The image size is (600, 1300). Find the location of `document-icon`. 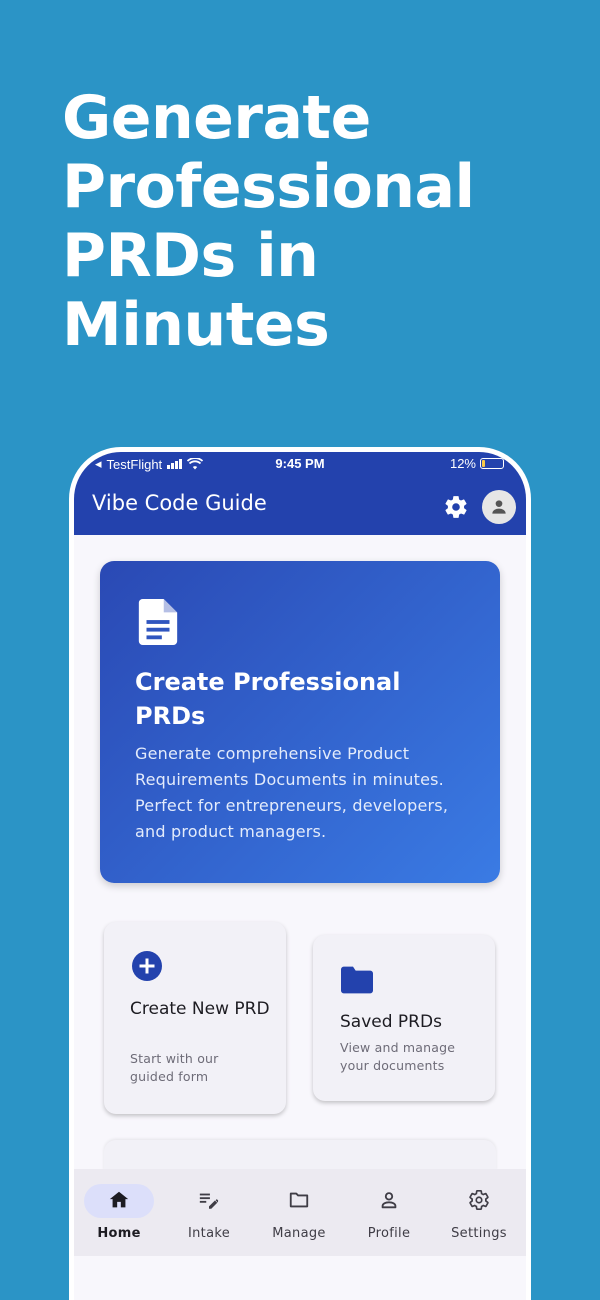

document-icon is located at coordinates (158, 622).